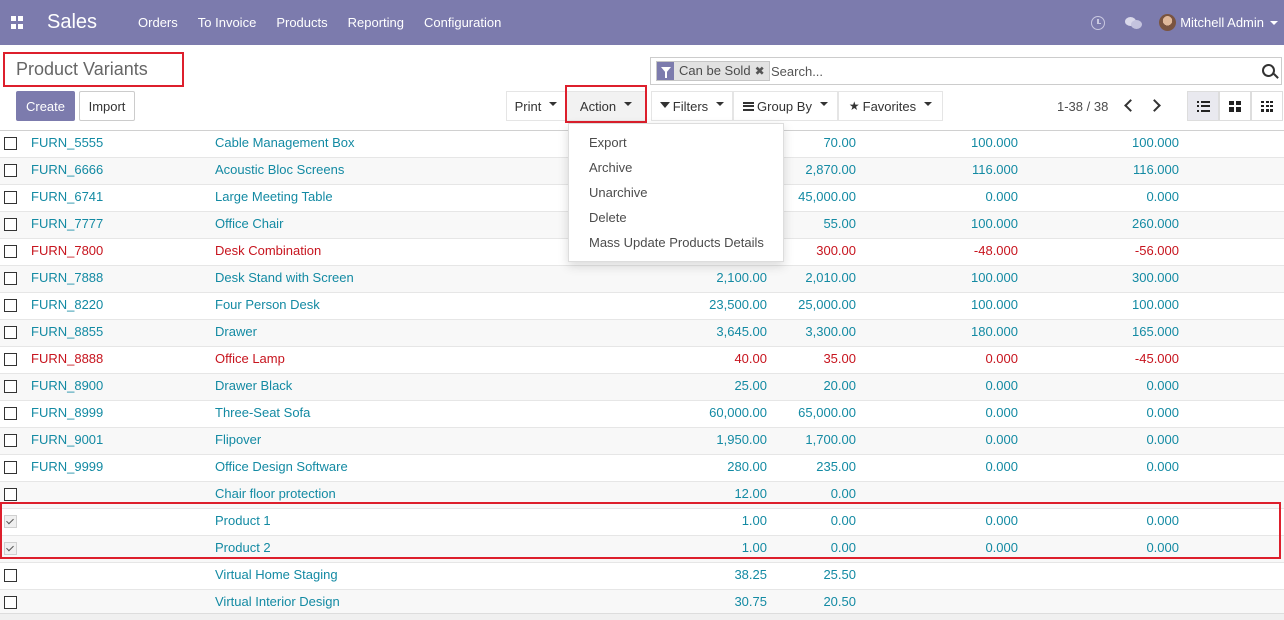 The height and width of the screenshot is (620, 1284). I want to click on filters-label: Filters, so click(690, 106).